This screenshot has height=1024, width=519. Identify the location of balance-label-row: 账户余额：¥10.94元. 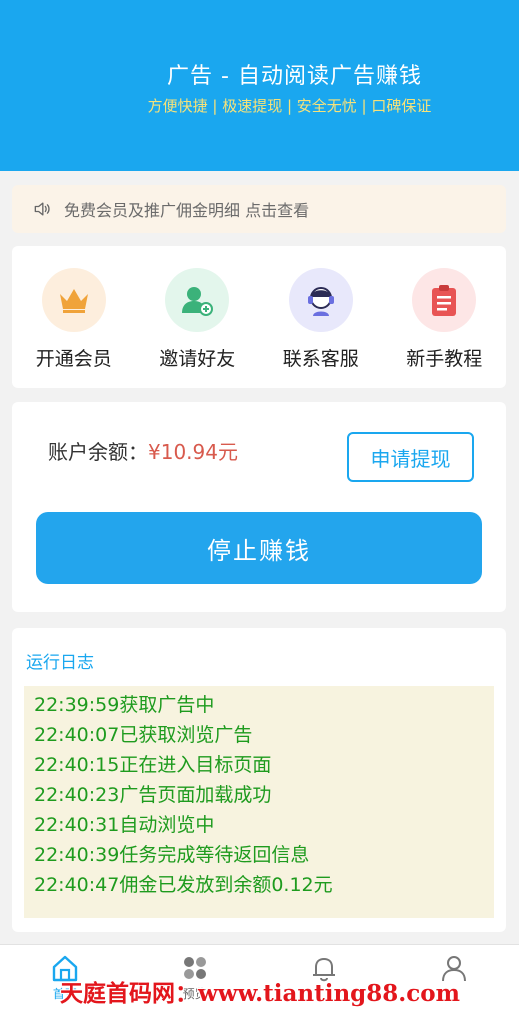
(143, 450).